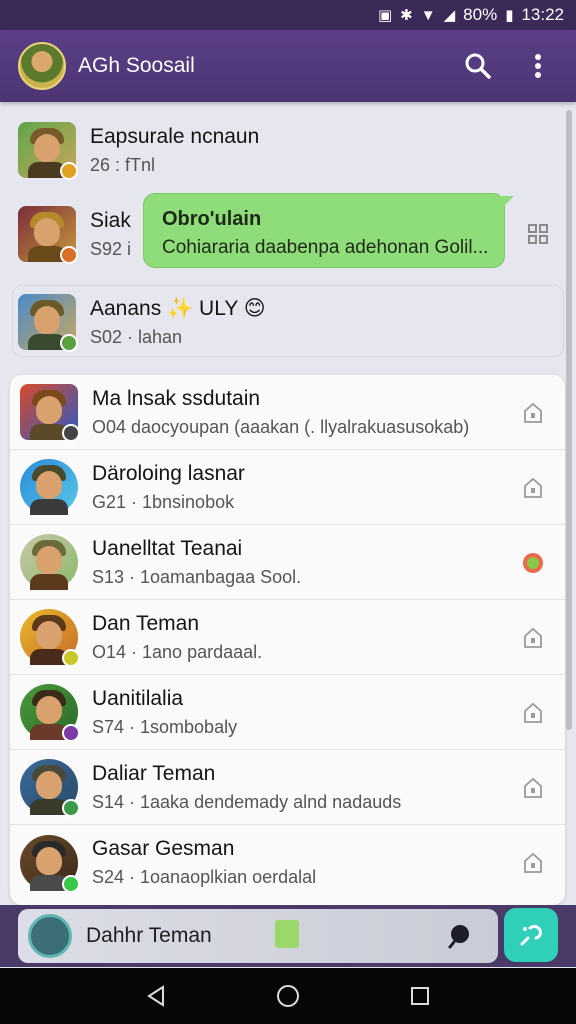 The height and width of the screenshot is (1024, 576). I want to click on home-button, so click(288, 996).